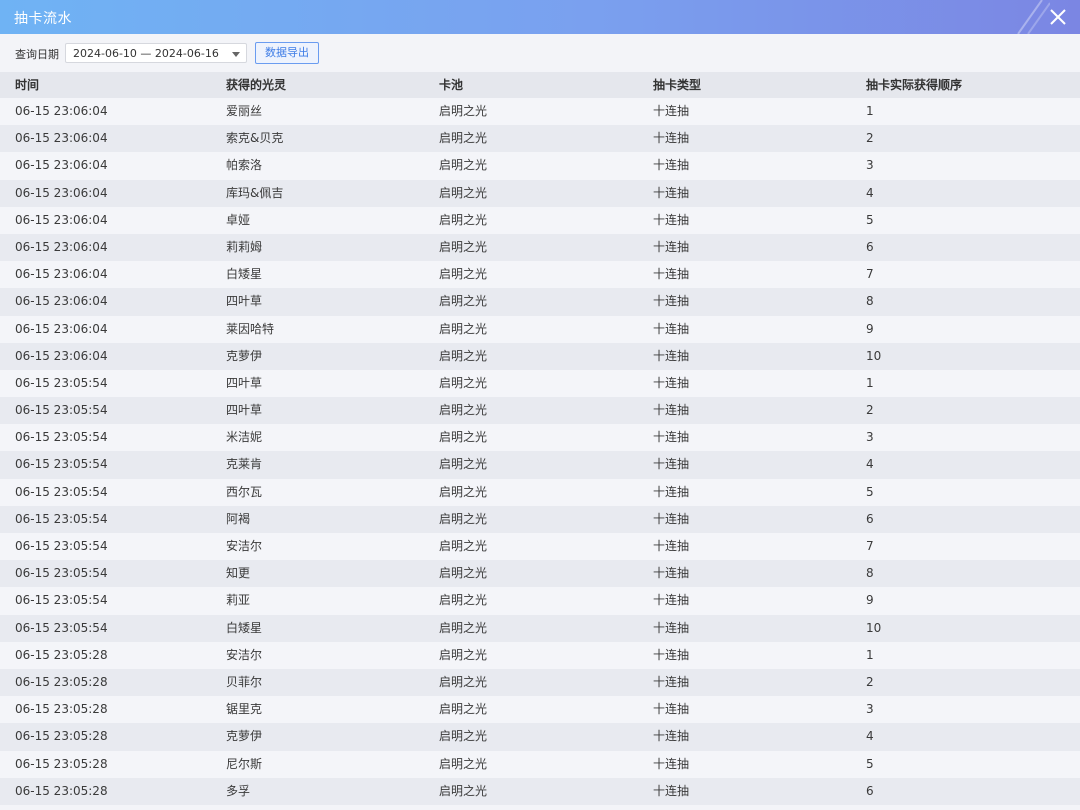 This screenshot has height=810, width=1080. Describe the element at coordinates (540, 383) in the screenshot. I see `table-row: 06-15 23:05:54 四叶草 启明之光 十连抽 1` at that location.